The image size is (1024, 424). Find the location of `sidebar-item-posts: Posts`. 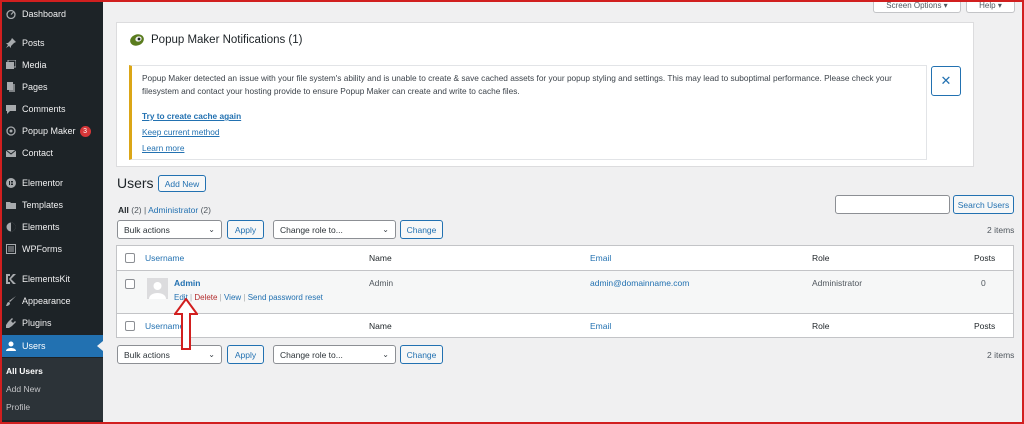

sidebar-item-posts: Posts is located at coordinates (51, 43).